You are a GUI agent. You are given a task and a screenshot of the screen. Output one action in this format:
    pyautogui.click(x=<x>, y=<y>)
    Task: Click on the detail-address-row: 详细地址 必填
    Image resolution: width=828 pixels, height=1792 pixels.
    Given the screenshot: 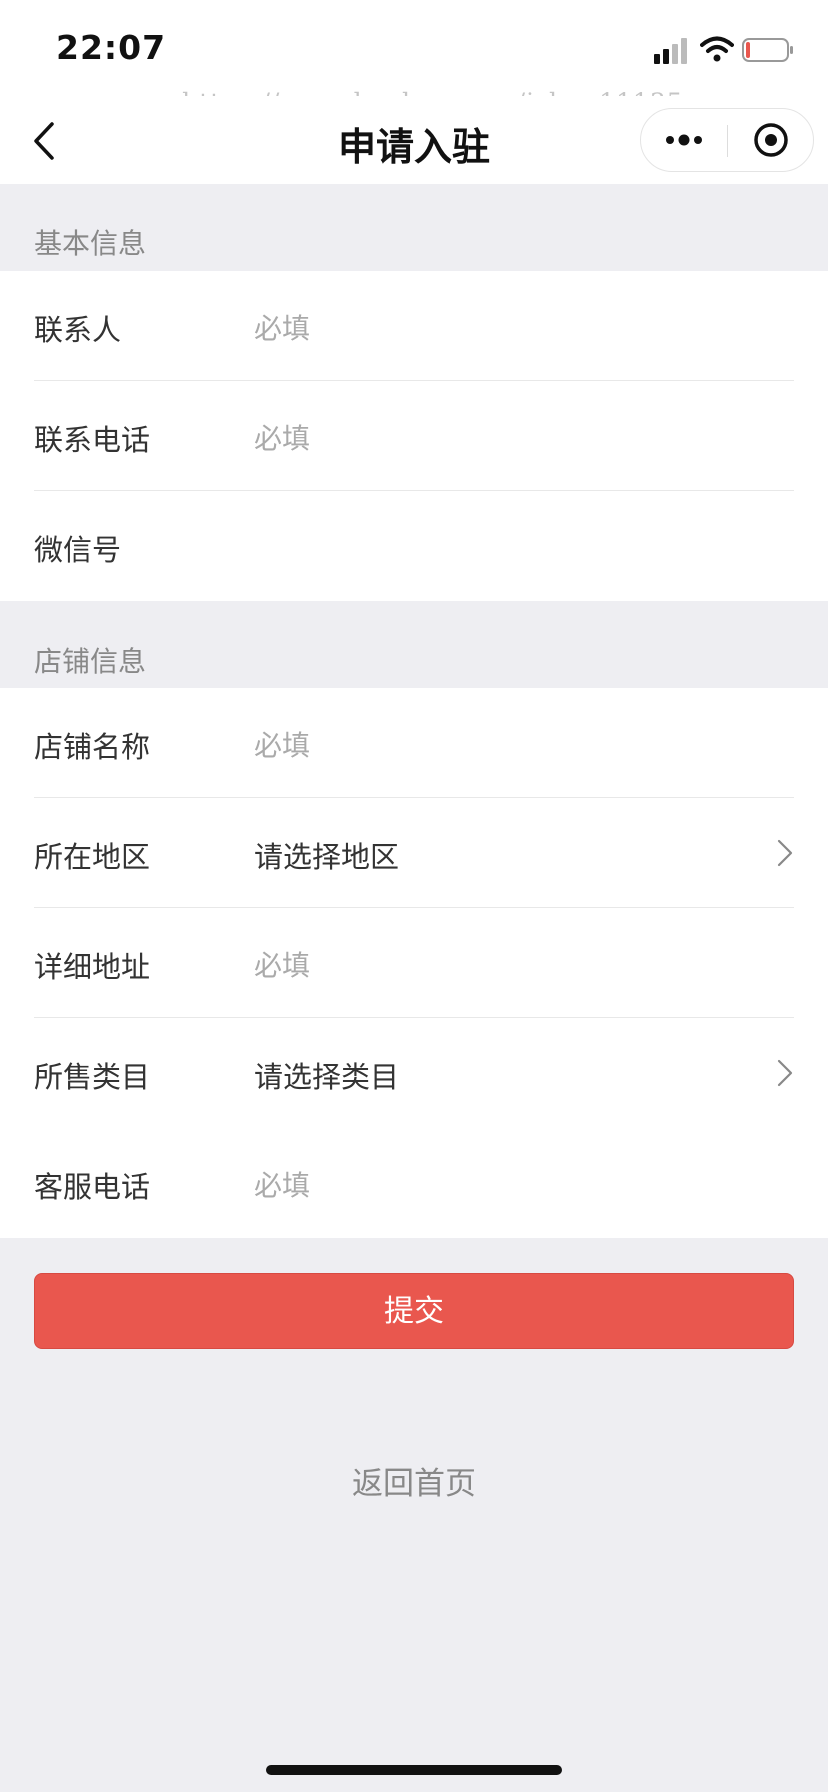 What is the action you would take?
    pyautogui.click(x=414, y=963)
    